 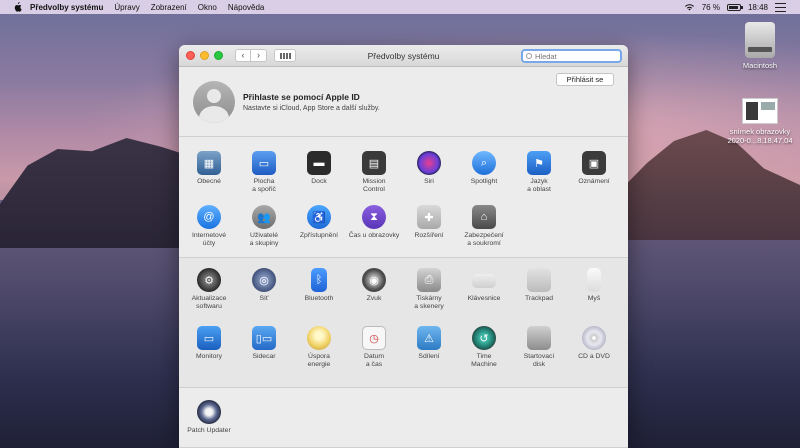 I want to click on pref-desktop-screensaver: ▭ Plocha a spořič, so click(x=264, y=172).